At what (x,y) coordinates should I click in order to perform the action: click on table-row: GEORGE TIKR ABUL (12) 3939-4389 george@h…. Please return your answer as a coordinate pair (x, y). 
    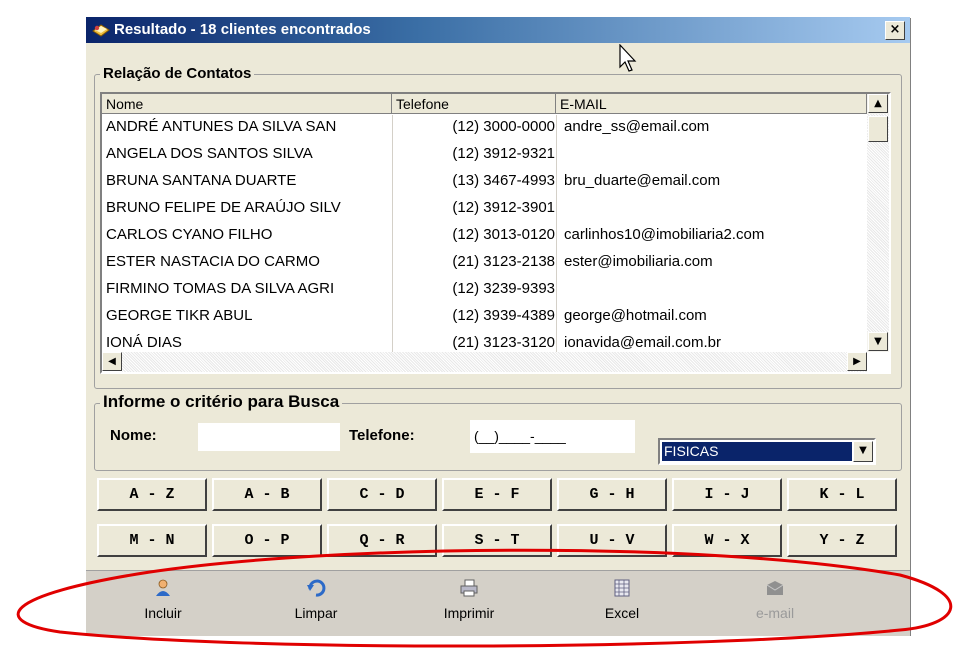
    Looking at the image, I should click on (483, 317).